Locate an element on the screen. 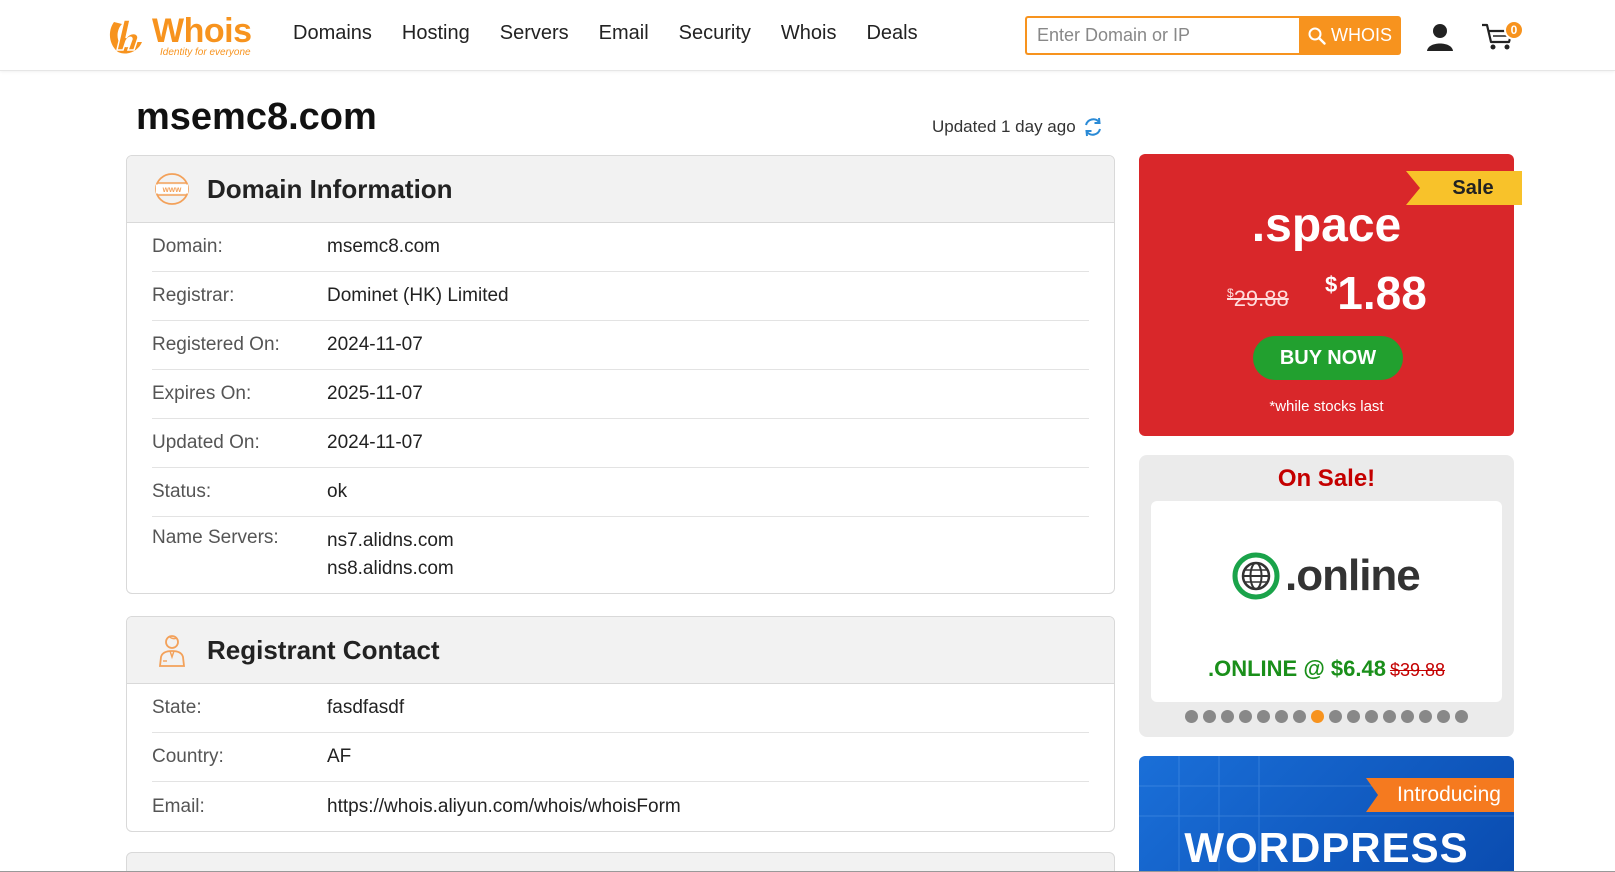 The image size is (1615, 872). stocks-note: *while stocks last is located at coordinates (1326, 406).